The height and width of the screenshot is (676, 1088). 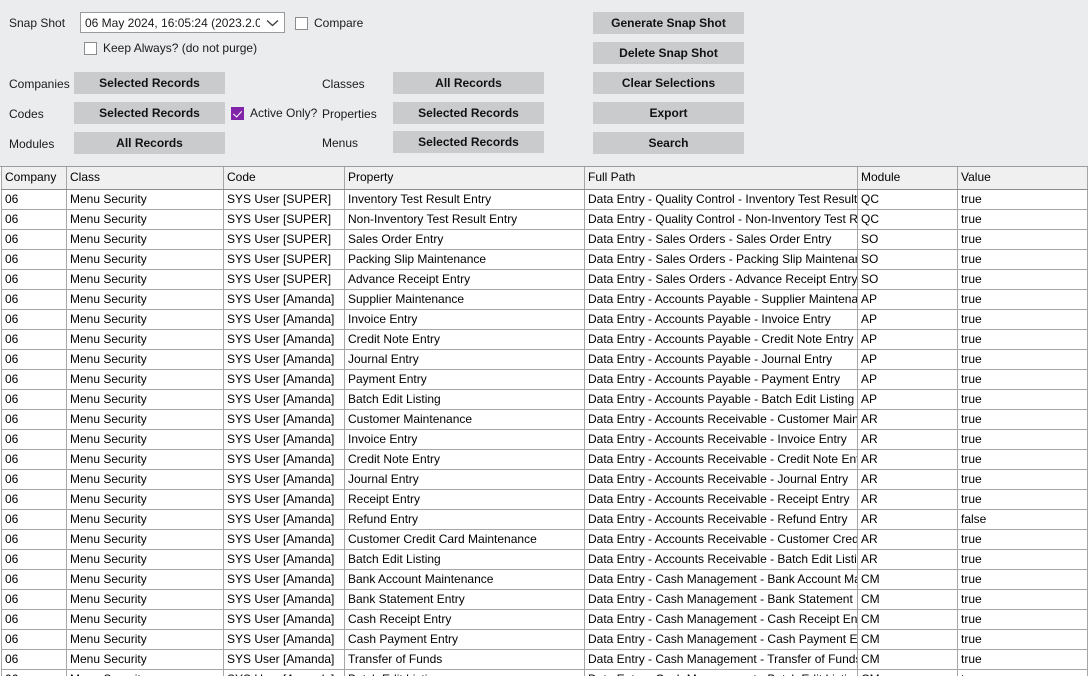 What do you see at coordinates (464, 178) in the screenshot?
I see `column-header-property: Property` at bounding box center [464, 178].